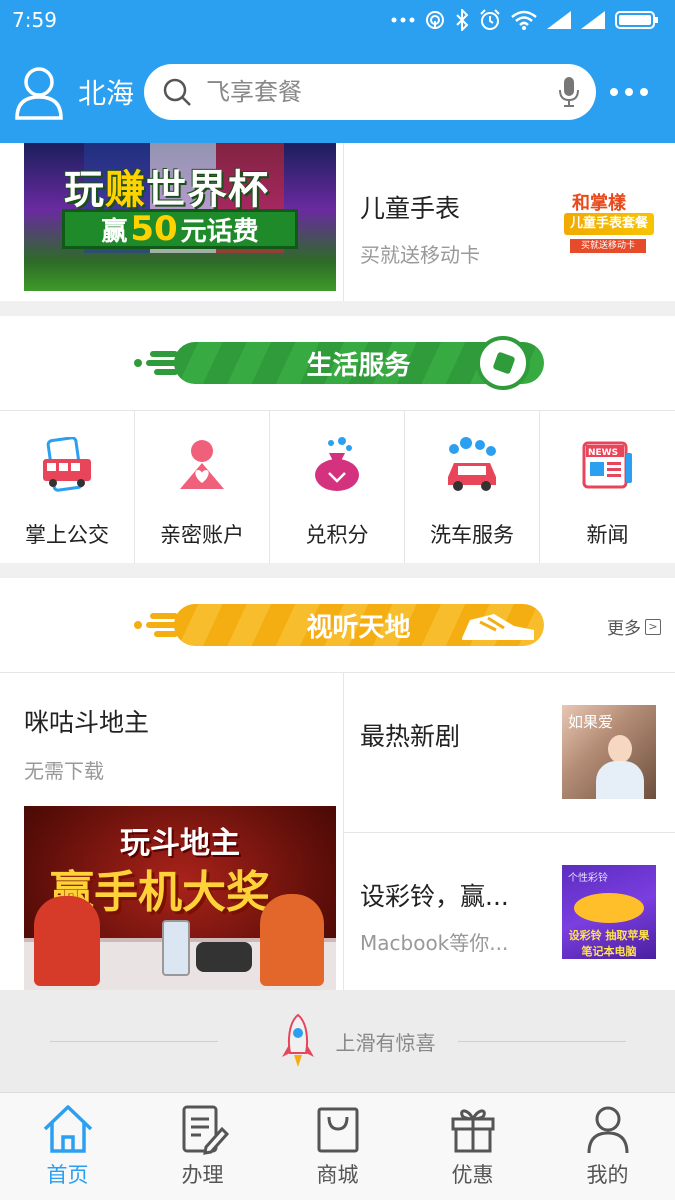 The height and width of the screenshot is (1200, 675). I want to click on search-bar, so click(370, 91).